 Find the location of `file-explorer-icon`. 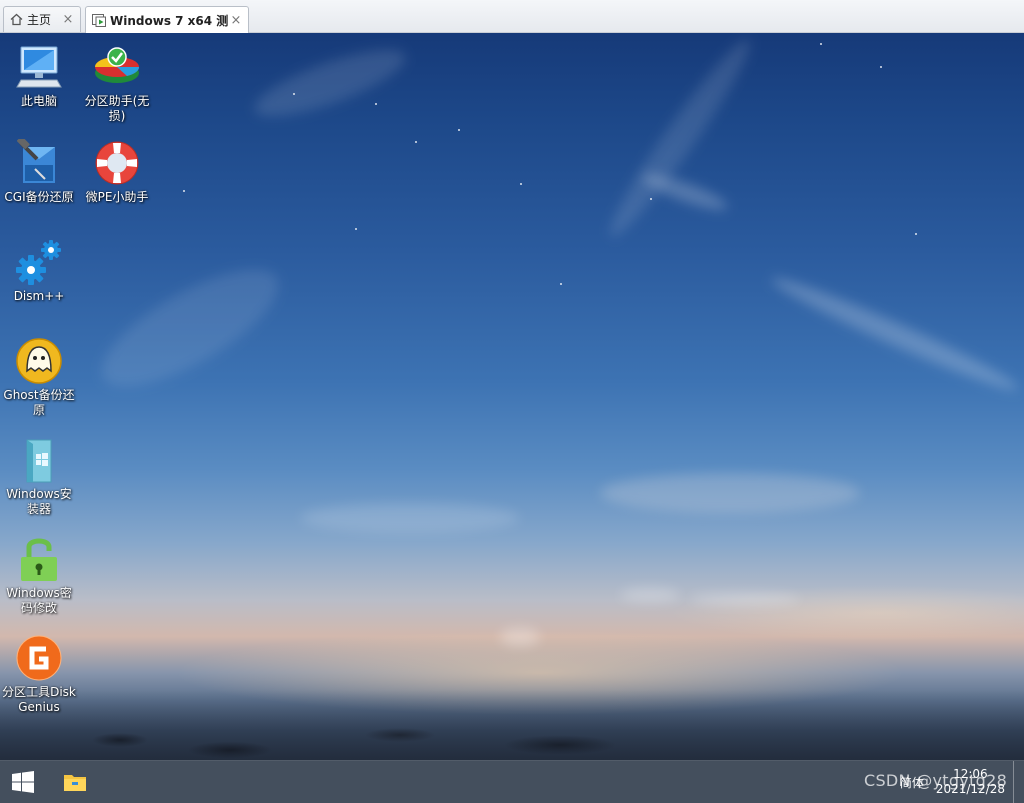

file-explorer-icon is located at coordinates (75, 783).